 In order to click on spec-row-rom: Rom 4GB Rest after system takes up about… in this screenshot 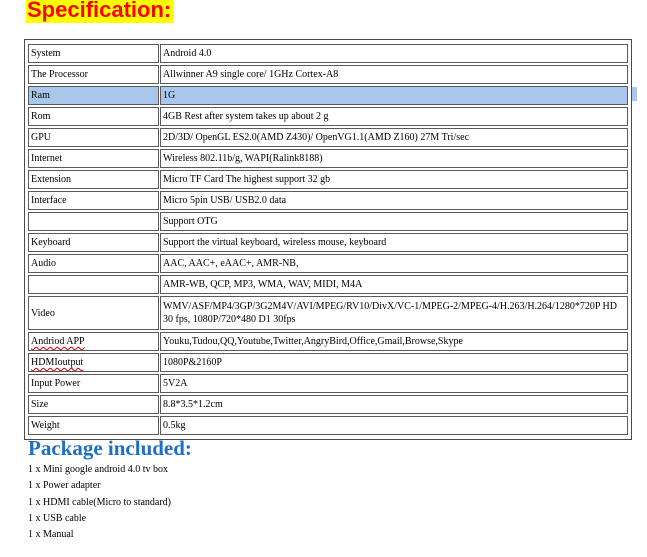, I will do `click(328, 116)`.